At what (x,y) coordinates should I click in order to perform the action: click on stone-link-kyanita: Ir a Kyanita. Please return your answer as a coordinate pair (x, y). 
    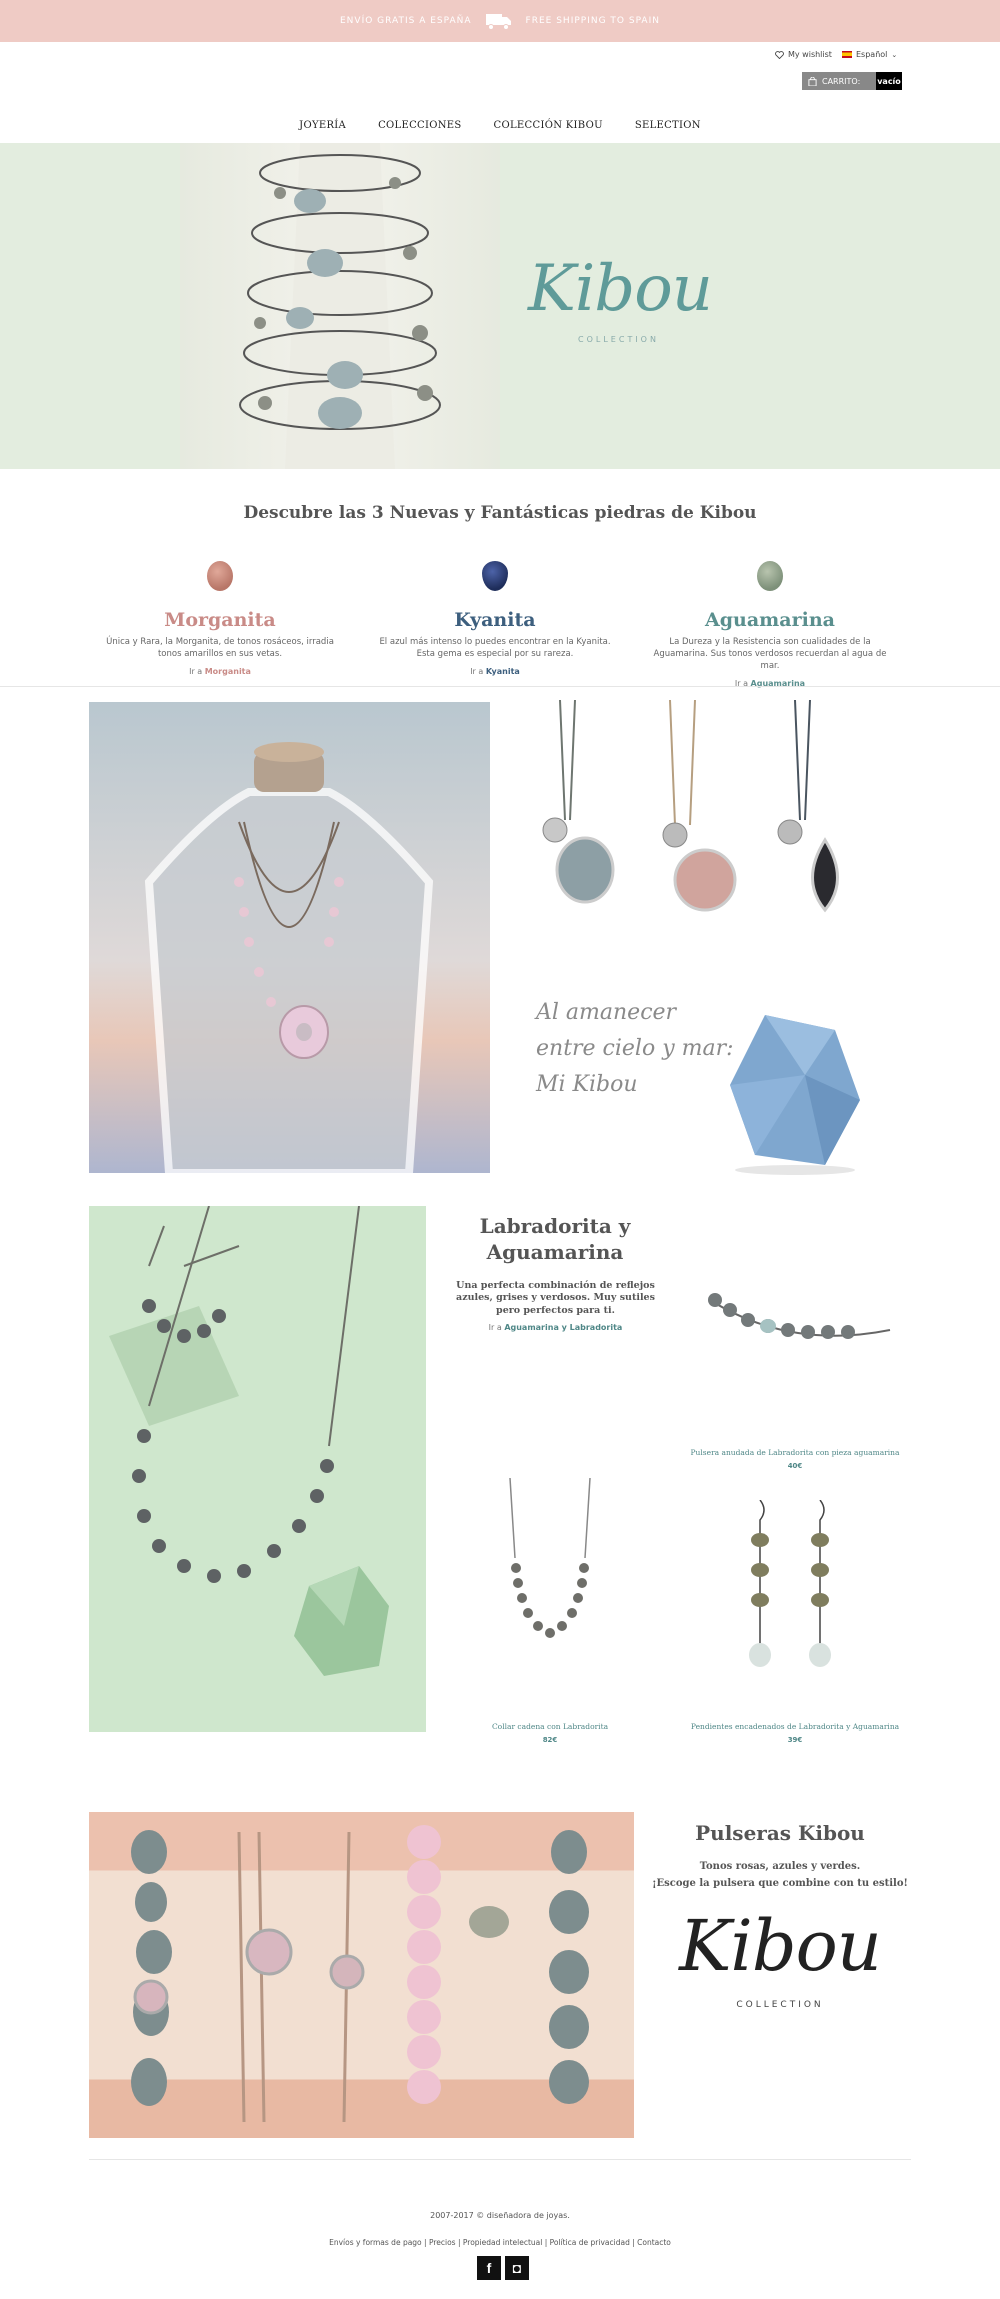
    Looking at the image, I should click on (495, 671).